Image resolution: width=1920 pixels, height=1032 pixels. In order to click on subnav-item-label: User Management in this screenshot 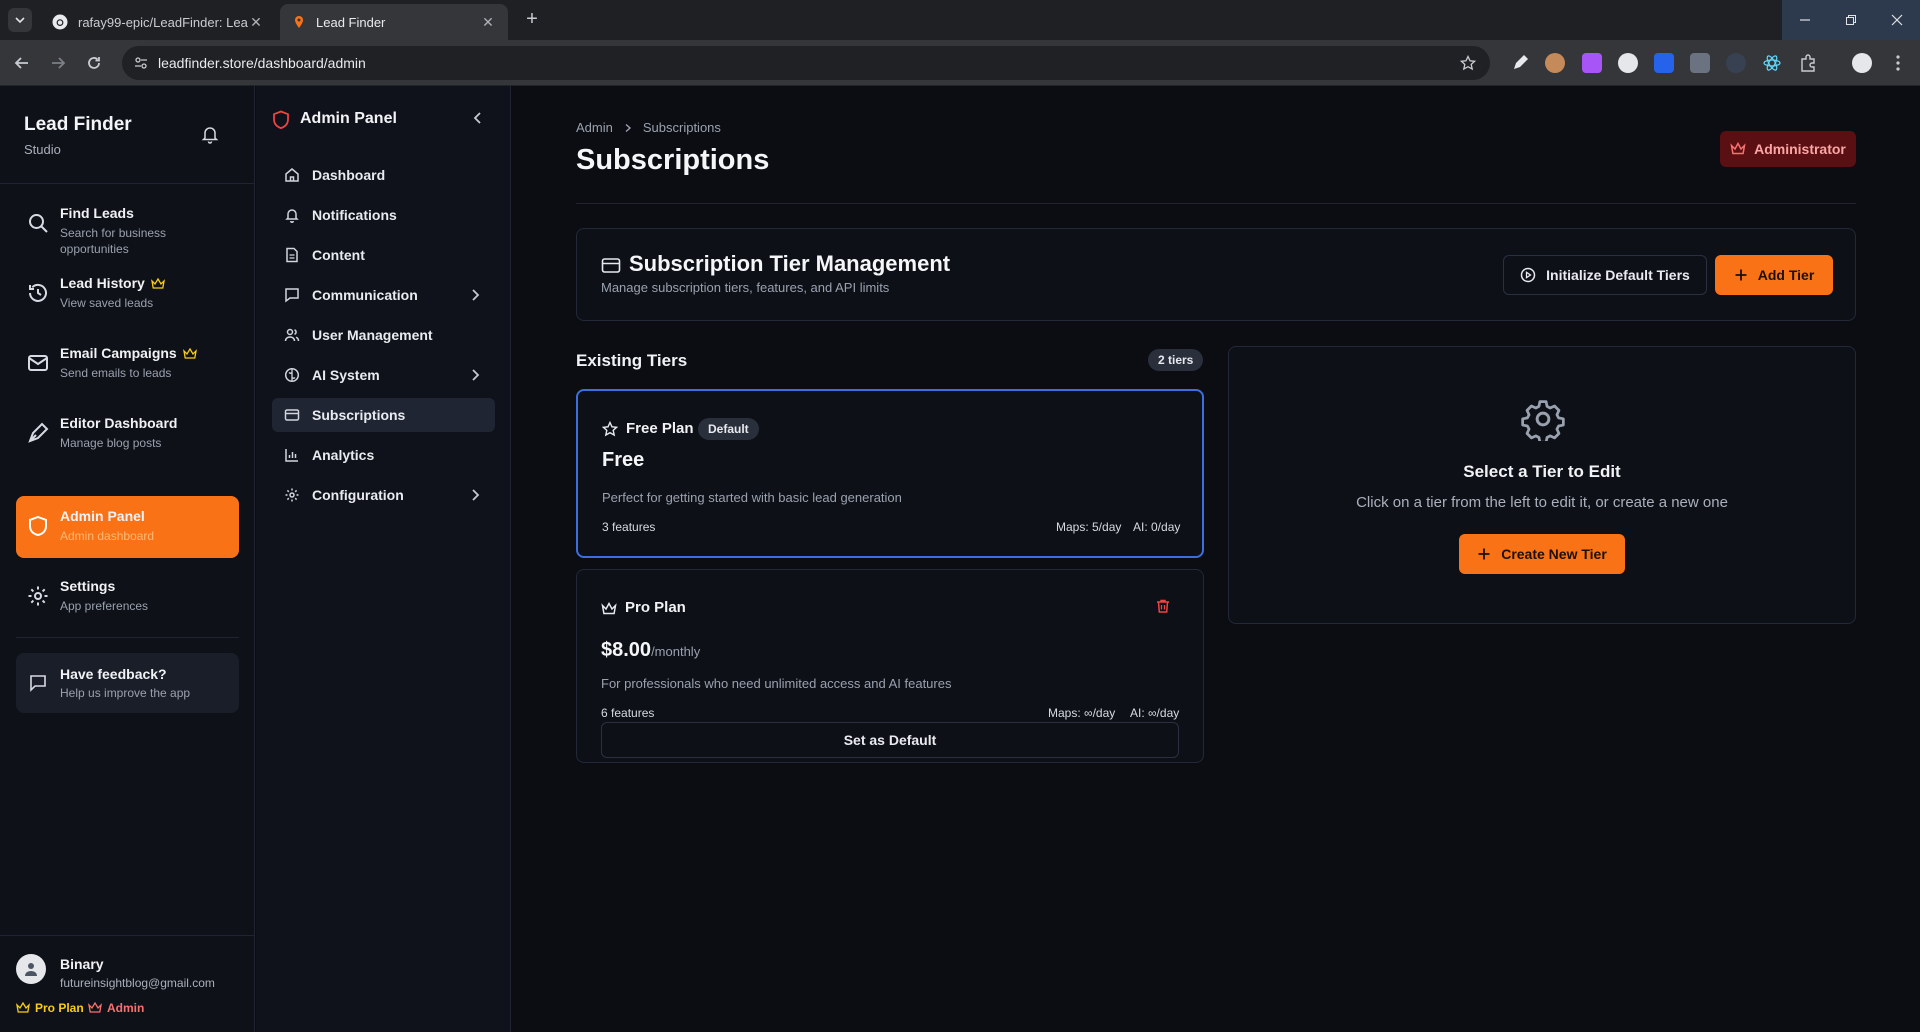, I will do `click(372, 335)`.